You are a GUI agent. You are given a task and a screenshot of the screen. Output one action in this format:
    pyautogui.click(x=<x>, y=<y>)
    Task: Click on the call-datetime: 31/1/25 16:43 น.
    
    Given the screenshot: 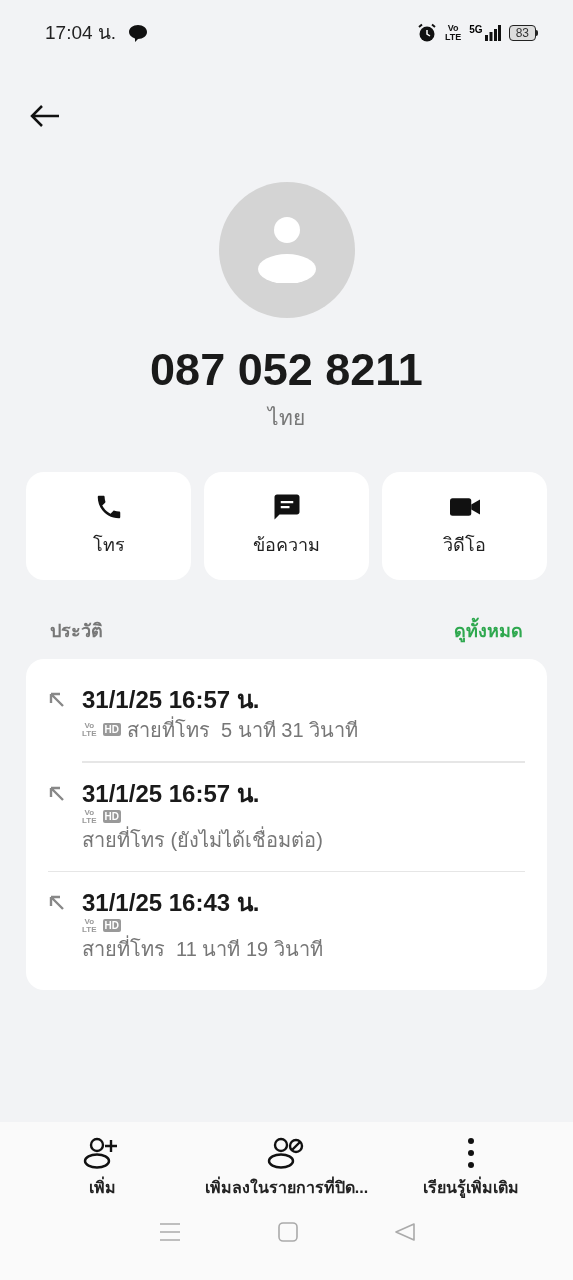 What is the action you would take?
    pyautogui.click(x=171, y=902)
    